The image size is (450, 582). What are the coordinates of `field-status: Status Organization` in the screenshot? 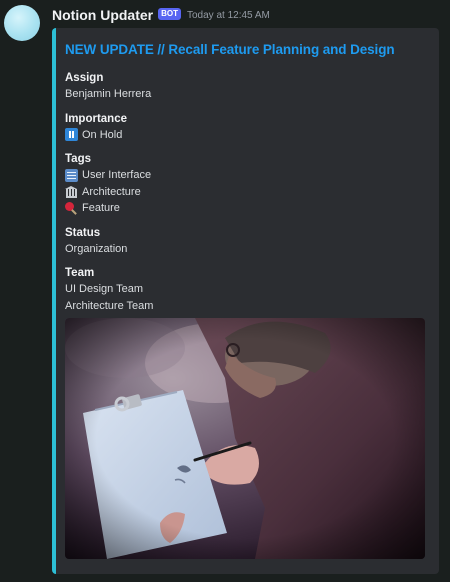 It's located at (245, 241).